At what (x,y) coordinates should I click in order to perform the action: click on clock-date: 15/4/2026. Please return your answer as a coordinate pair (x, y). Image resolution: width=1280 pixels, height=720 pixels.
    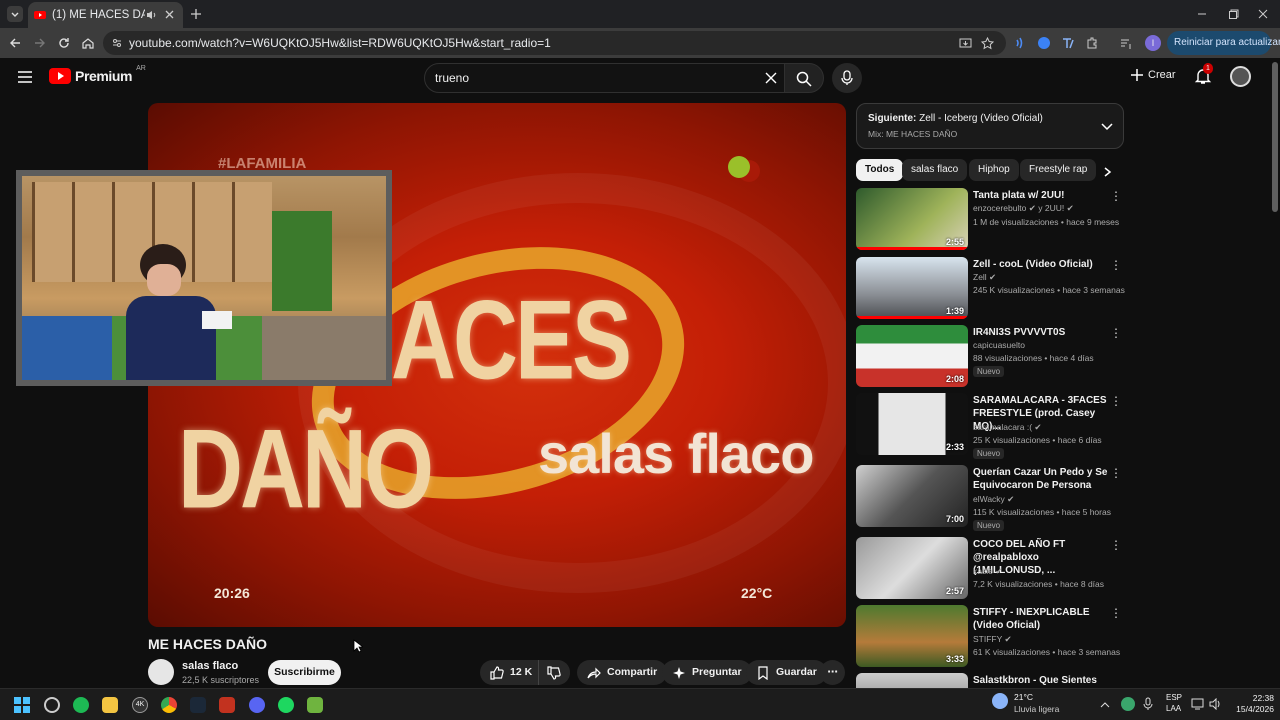
    Looking at the image, I should click on (1250, 709).